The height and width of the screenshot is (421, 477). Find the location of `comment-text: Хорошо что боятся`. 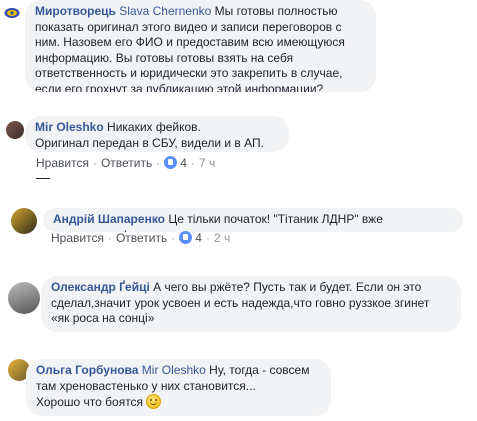

comment-text: Хорошо что боятся is located at coordinates (90, 402).